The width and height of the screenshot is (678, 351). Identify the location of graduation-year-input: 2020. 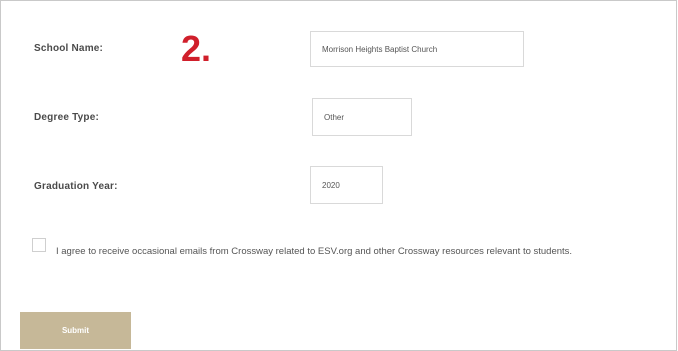
(346, 185).